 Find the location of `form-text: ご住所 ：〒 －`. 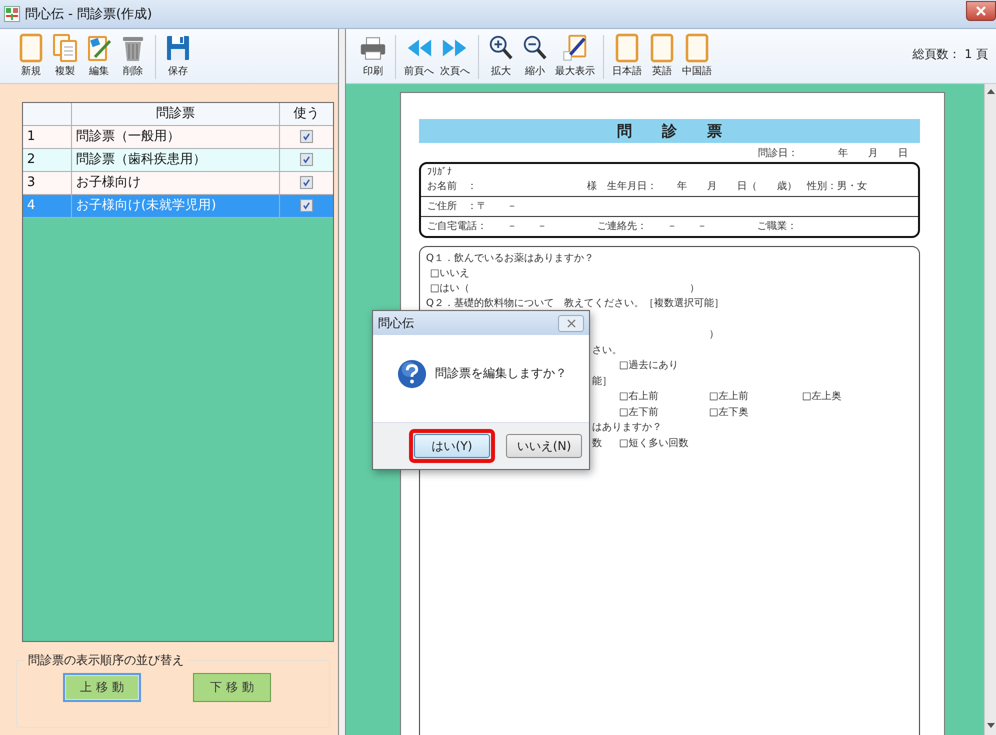

form-text: ご住所 ：〒 － is located at coordinates (472, 207).